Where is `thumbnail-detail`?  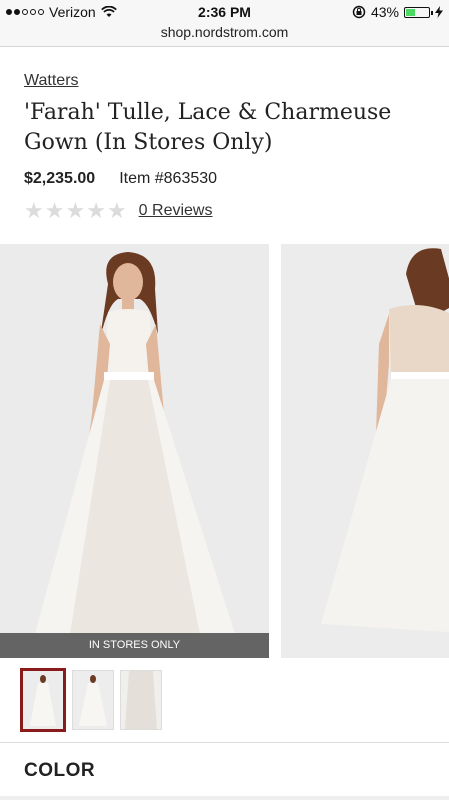
thumbnail-detail is located at coordinates (141, 700).